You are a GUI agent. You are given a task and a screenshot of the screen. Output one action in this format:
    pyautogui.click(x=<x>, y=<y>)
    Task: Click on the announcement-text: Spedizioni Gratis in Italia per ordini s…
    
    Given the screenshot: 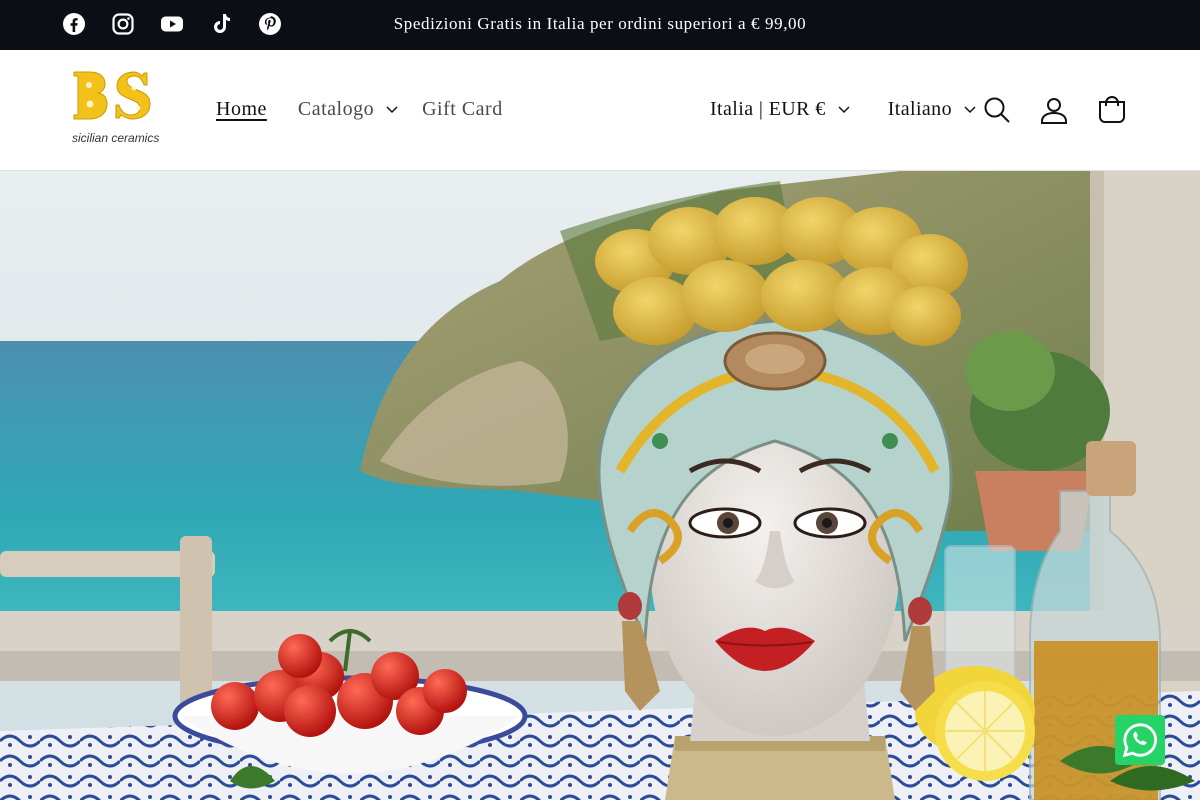 What is the action you would take?
    pyautogui.click(x=600, y=23)
    